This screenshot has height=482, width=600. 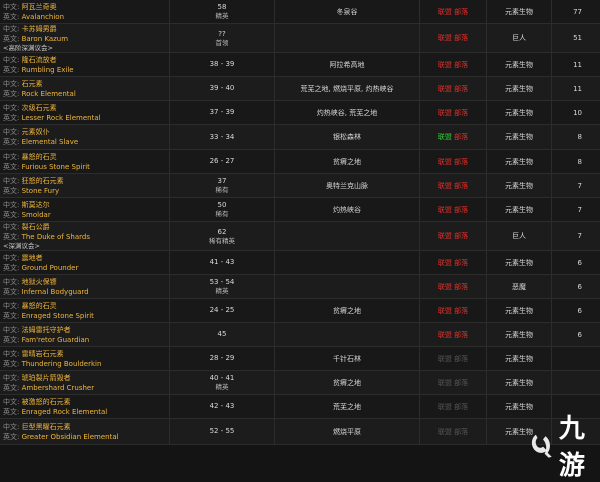 What do you see at coordinates (579, 185) in the screenshot?
I see `count-value: 7` at bounding box center [579, 185].